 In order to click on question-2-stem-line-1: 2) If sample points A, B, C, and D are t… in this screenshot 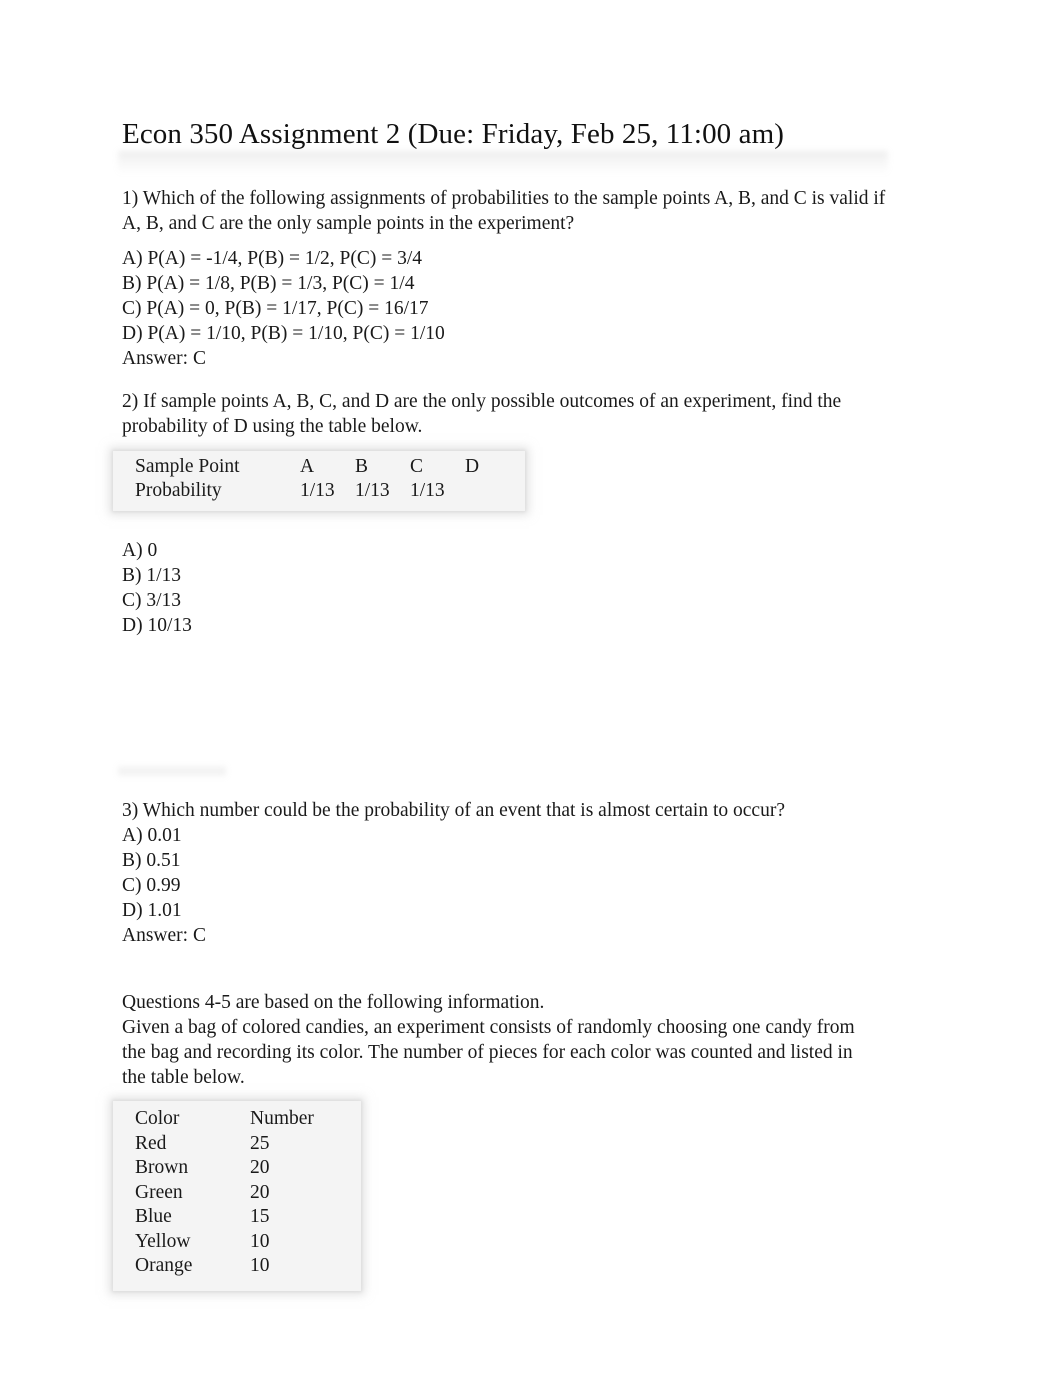, I will do `click(482, 401)`.